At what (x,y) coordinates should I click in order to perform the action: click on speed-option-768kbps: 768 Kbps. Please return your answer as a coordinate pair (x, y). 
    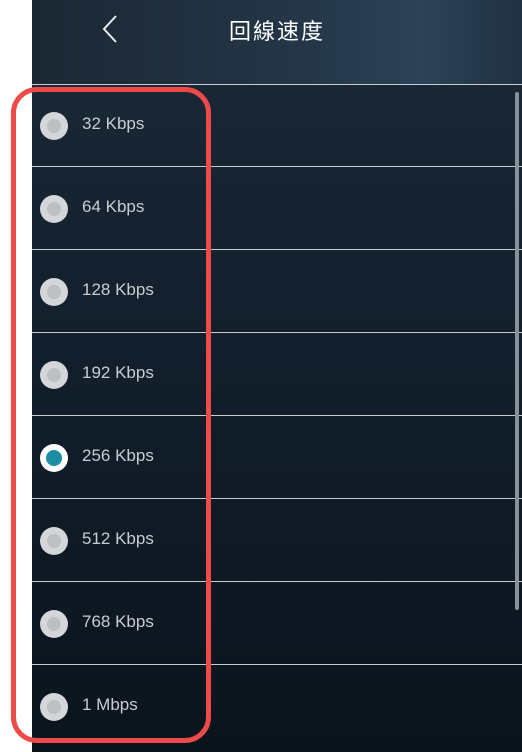
    Looking at the image, I should click on (277, 624).